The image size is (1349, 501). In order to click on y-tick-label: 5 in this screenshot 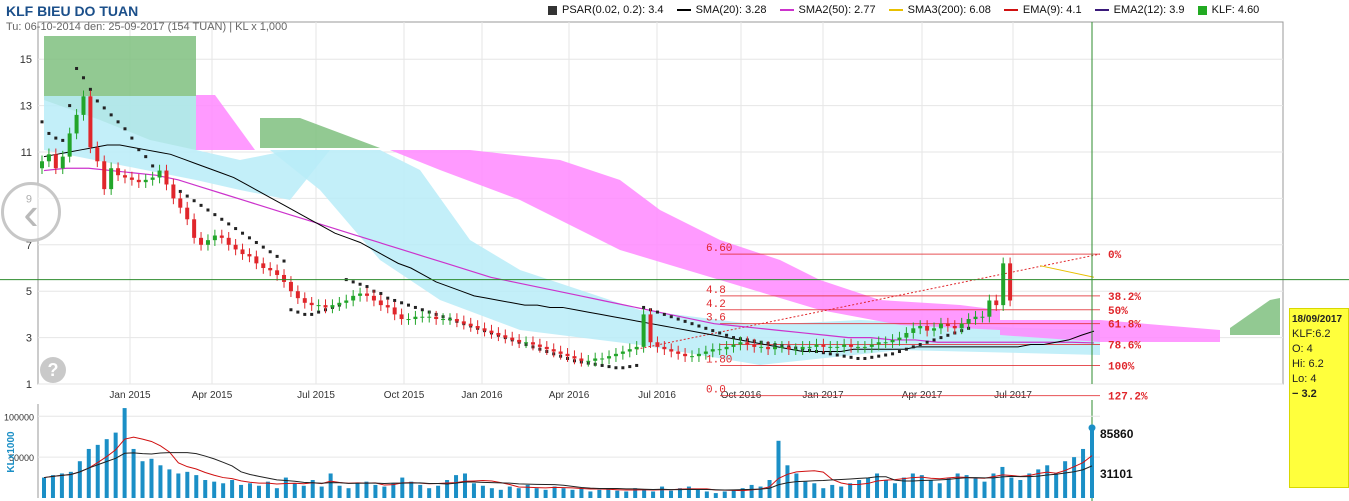, I will do `click(29, 292)`.